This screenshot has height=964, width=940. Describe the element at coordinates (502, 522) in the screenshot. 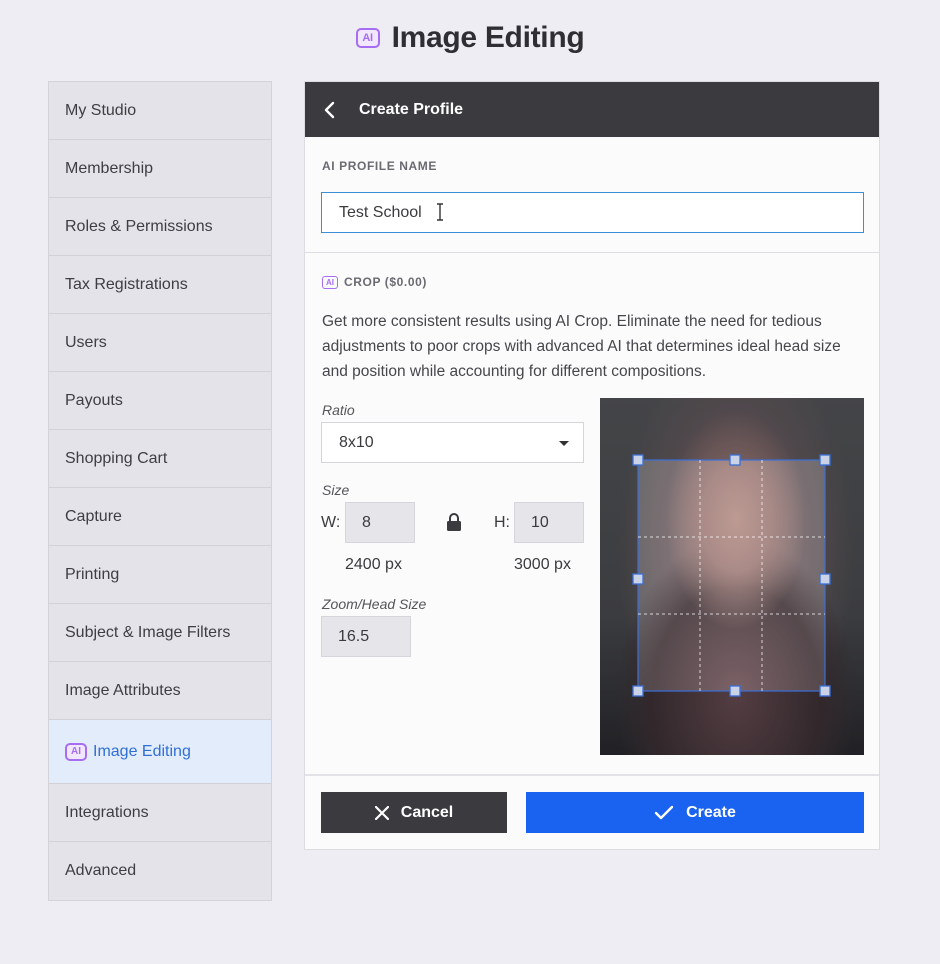

I see `height-label: H:` at that location.